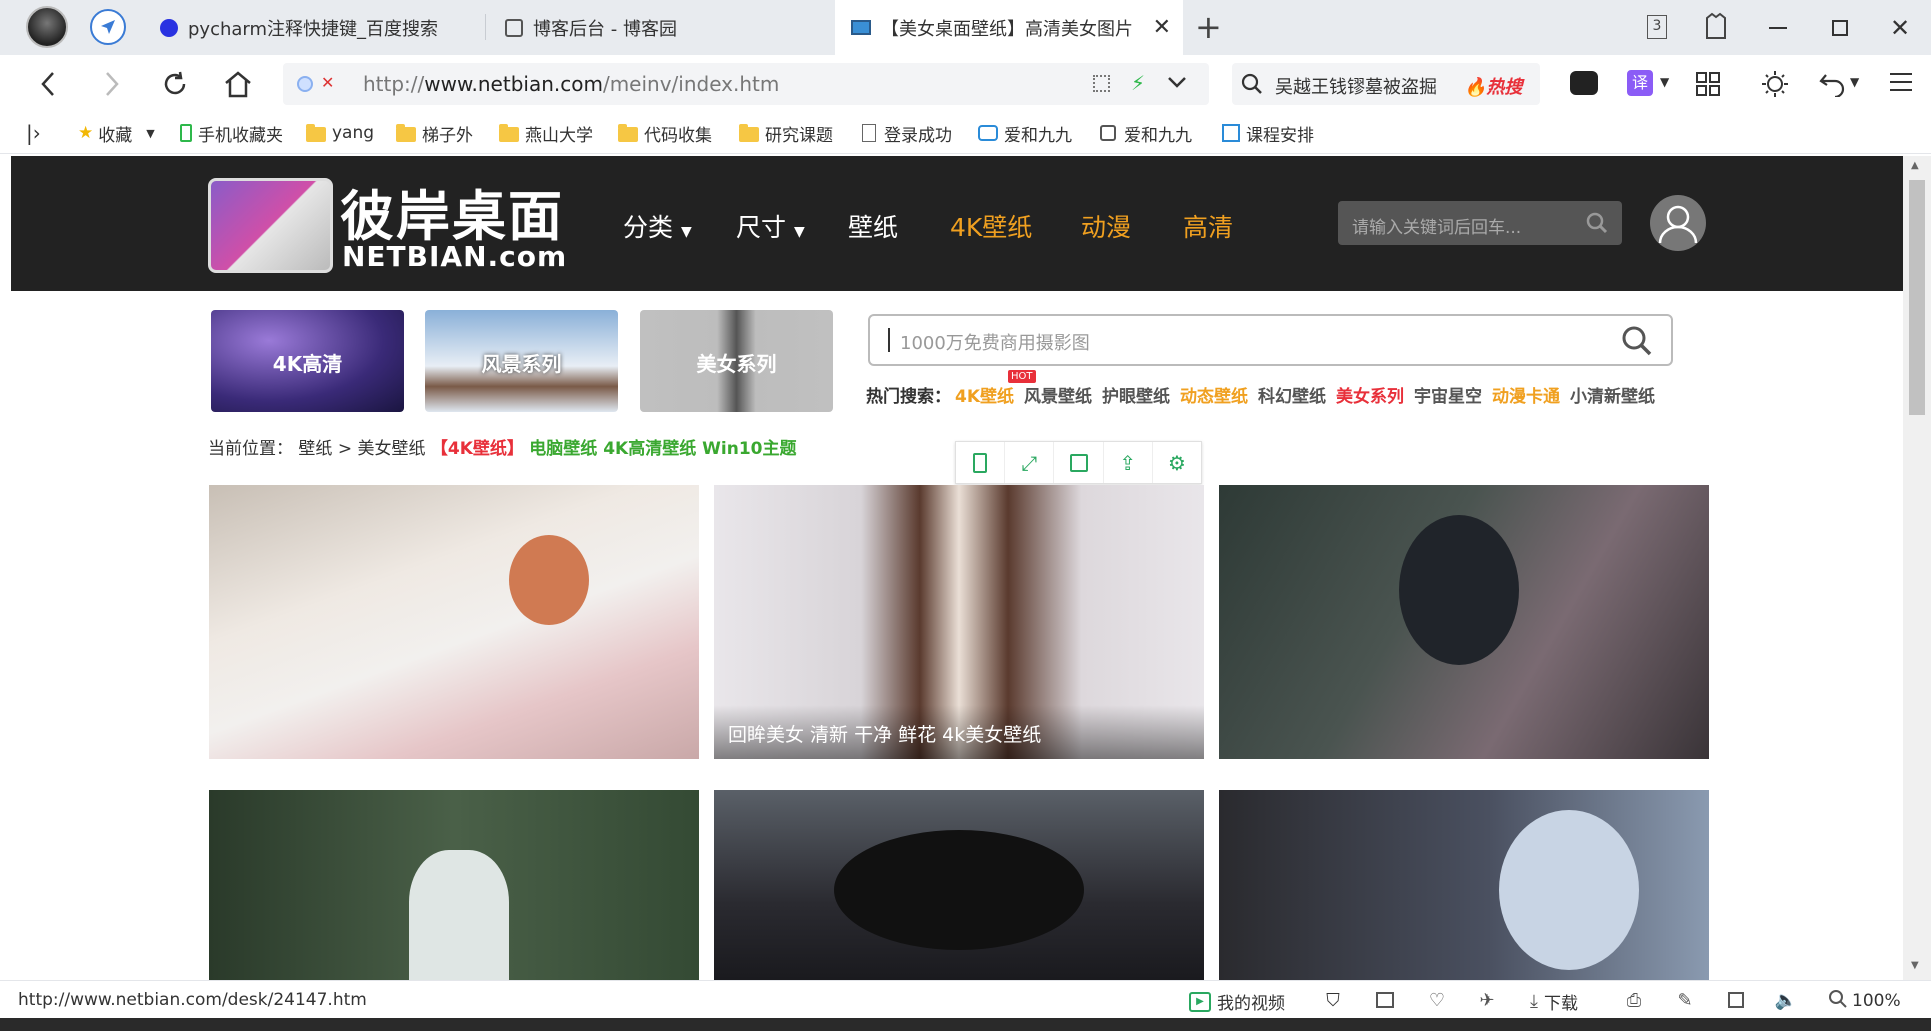 The height and width of the screenshot is (1031, 1931). Describe the element at coordinates (1832, 86) in the screenshot. I see `undo-icon` at that location.